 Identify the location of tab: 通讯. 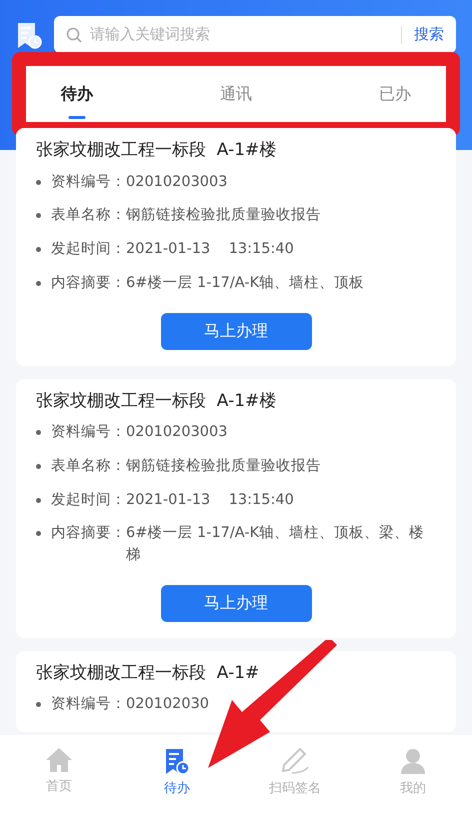
(236, 94).